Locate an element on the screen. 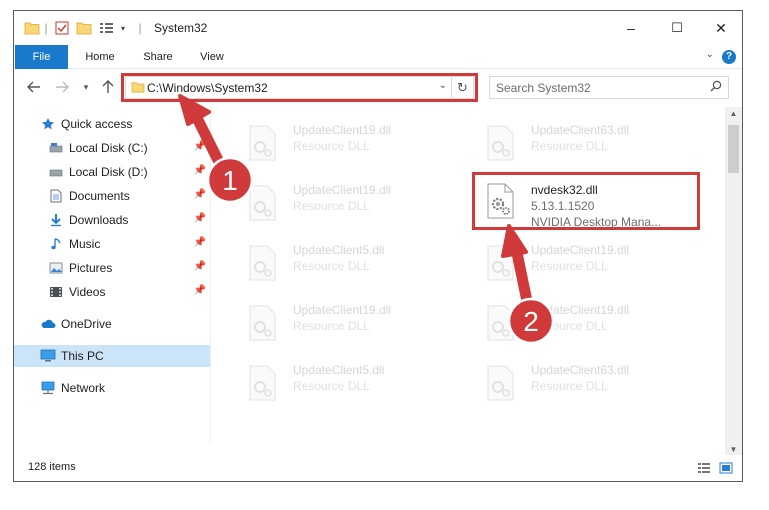  sidebar-item-documents: Documents 📌 is located at coordinates (112, 196).